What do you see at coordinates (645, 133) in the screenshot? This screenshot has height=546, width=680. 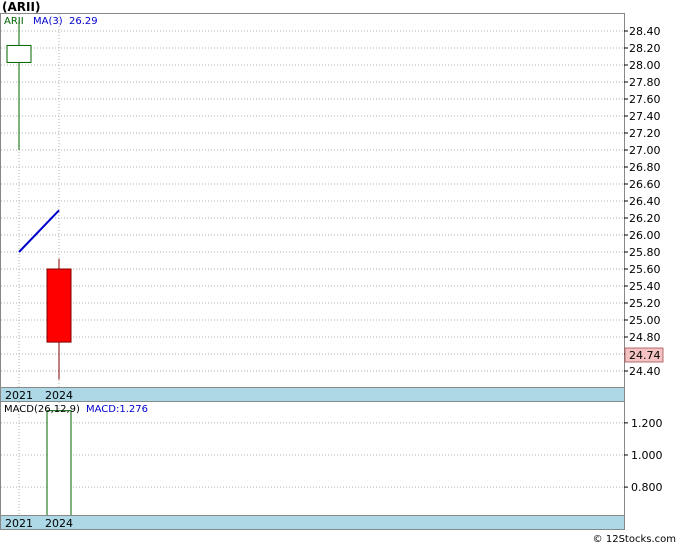 I see `price-tick-label: 27.20` at bounding box center [645, 133].